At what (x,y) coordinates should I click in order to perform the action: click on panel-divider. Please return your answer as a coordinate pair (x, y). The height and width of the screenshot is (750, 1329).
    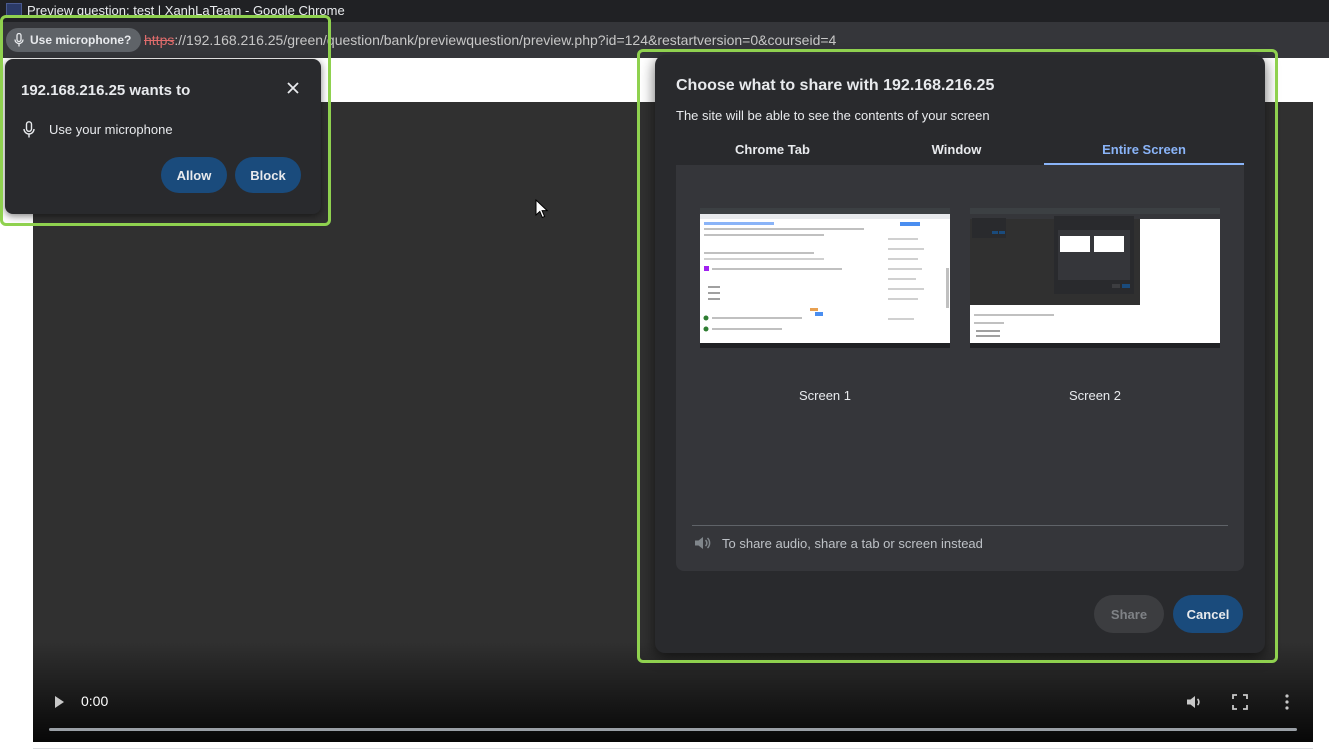
    Looking at the image, I should click on (960, 525).